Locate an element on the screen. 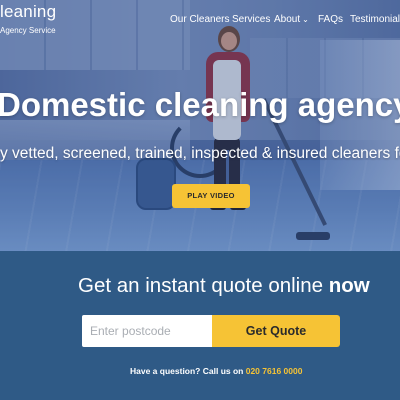 This screenshot has height=400, width=400. quote-heading-text: Get an instant quote online is located at coordinates (203, 285).